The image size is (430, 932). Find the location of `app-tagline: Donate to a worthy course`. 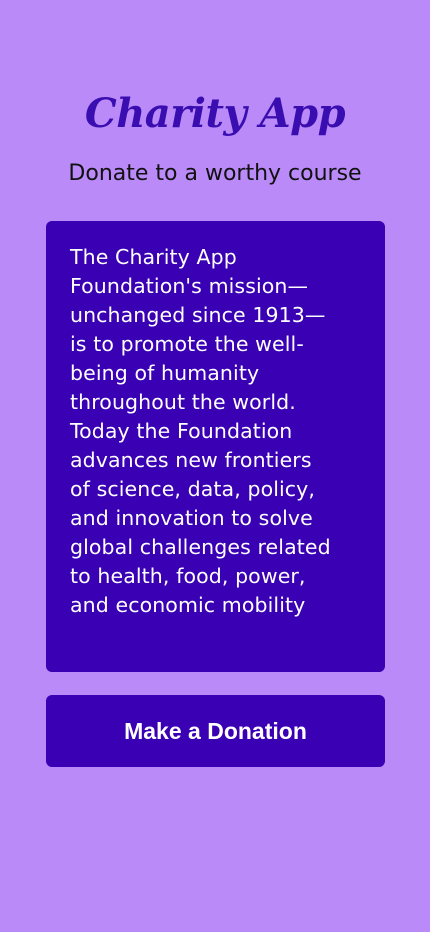

app-tagline: Donate to a worthy course is located at coordinates (215, 173).